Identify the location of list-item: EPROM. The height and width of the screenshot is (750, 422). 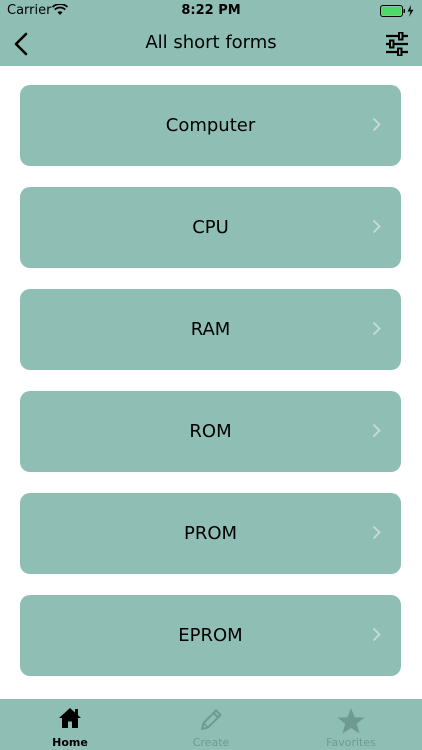
(210, 635).